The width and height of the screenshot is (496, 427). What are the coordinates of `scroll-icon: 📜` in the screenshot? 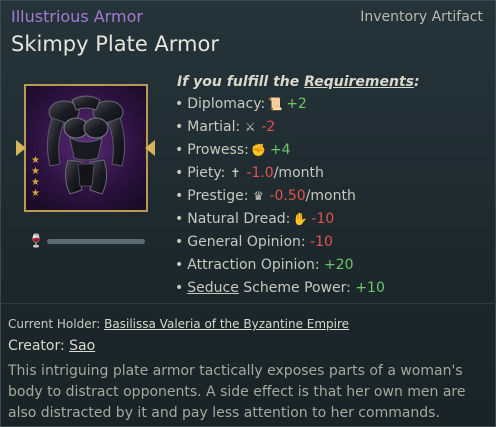 It's located at (275, 104).